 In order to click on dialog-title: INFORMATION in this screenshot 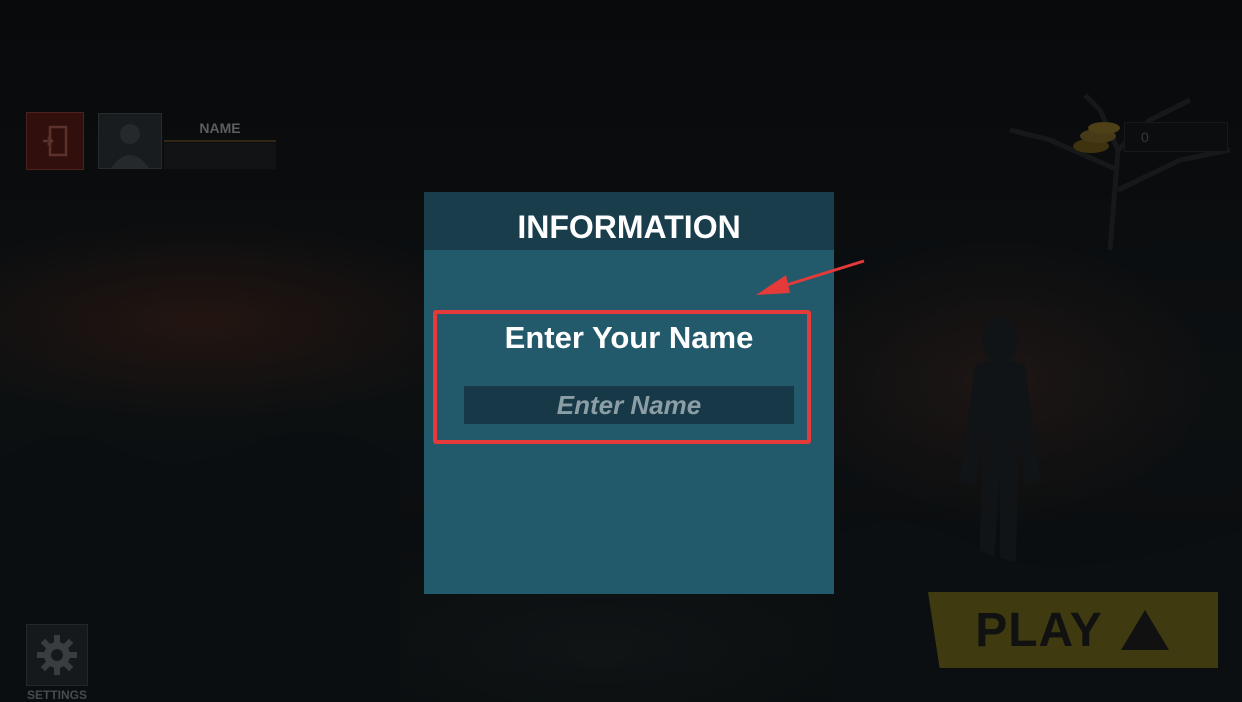, I will do `click(629, 227)`.